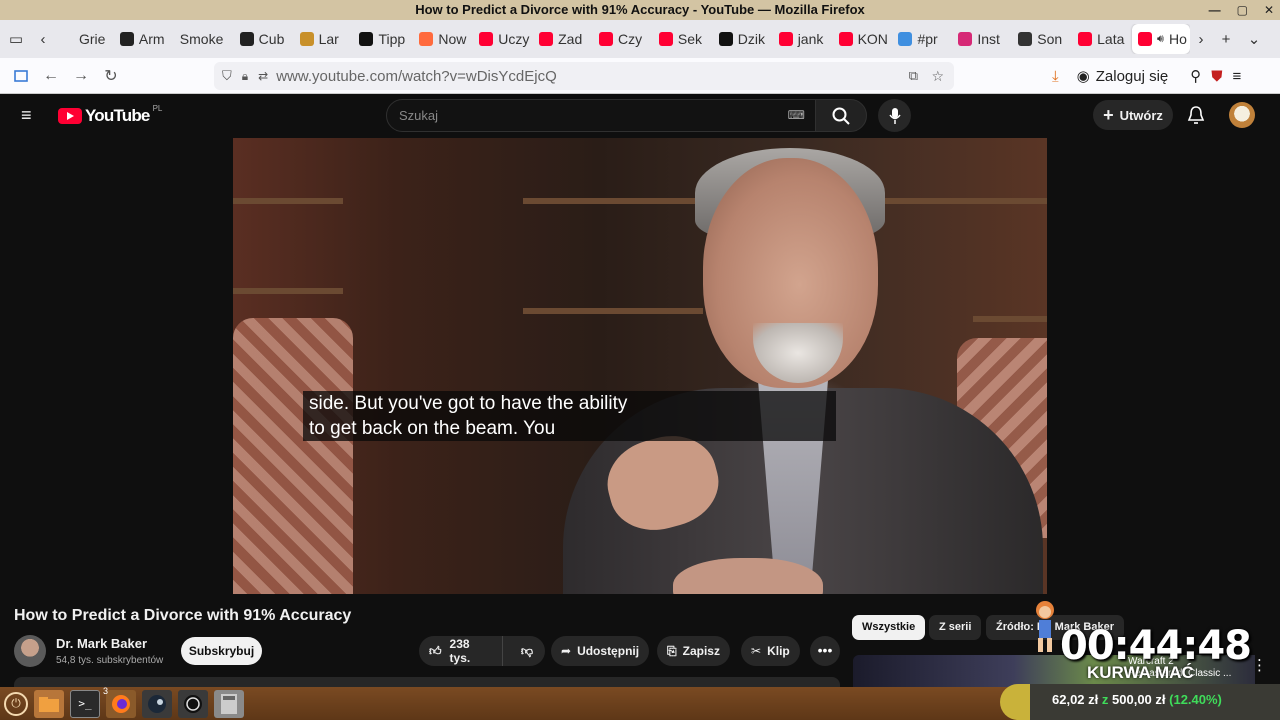 The image size is (1280, 720). Describe the element at coordinates (426, 39) in the screenshot. I see `donut-icon` at that location.